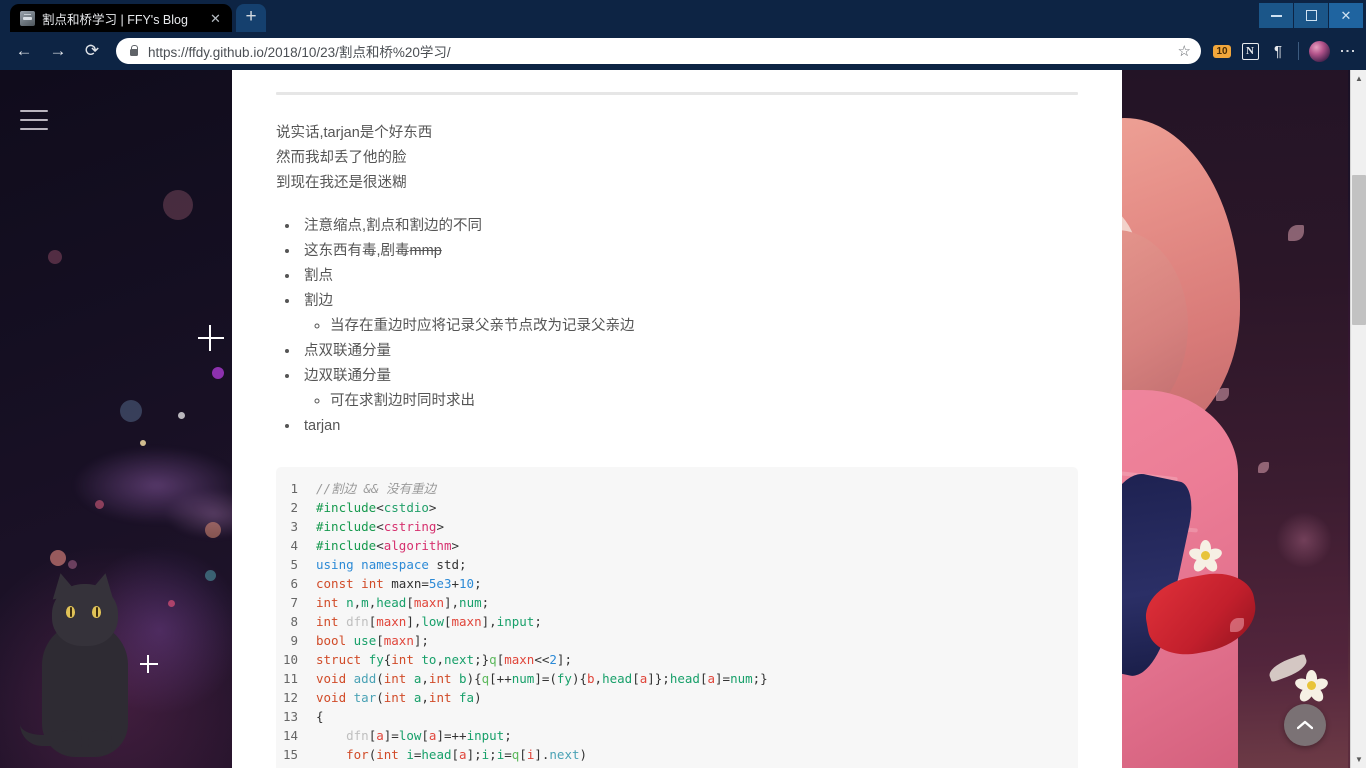 Image resolution: width=1366 pixels, height=768 pixels. Describe the element at coordinates (1358, 78) in the screenshot. I see `scroll-up-arrow: ▲` at that location.